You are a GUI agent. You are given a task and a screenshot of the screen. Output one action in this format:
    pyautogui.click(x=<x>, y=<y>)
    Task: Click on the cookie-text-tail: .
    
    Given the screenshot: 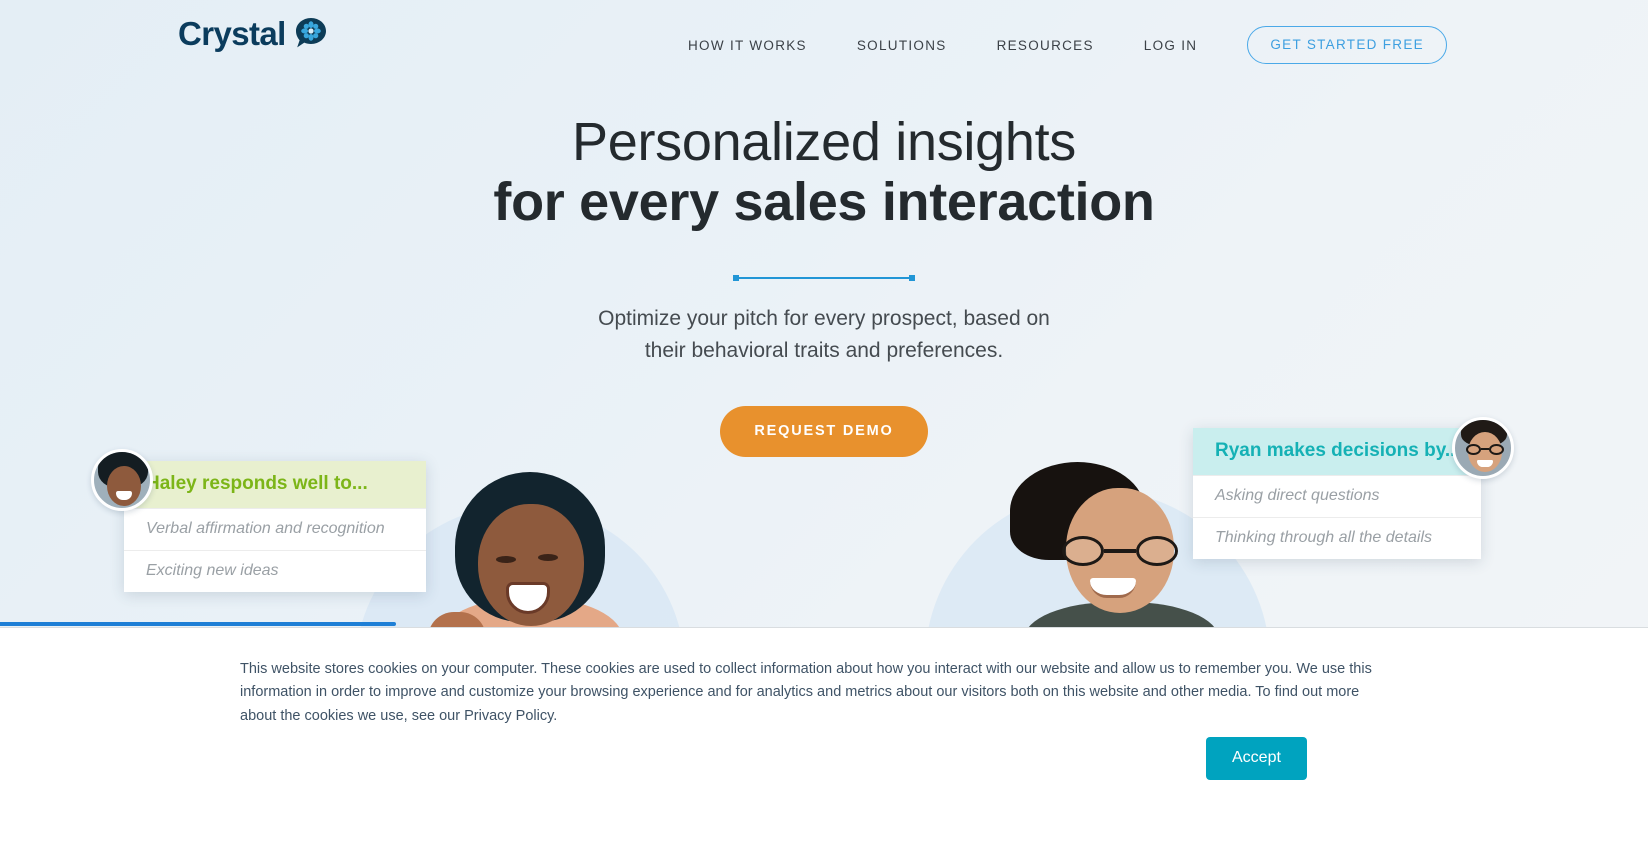 What is the action you would take?
    pyautogui.click(x=555, y=715)
    